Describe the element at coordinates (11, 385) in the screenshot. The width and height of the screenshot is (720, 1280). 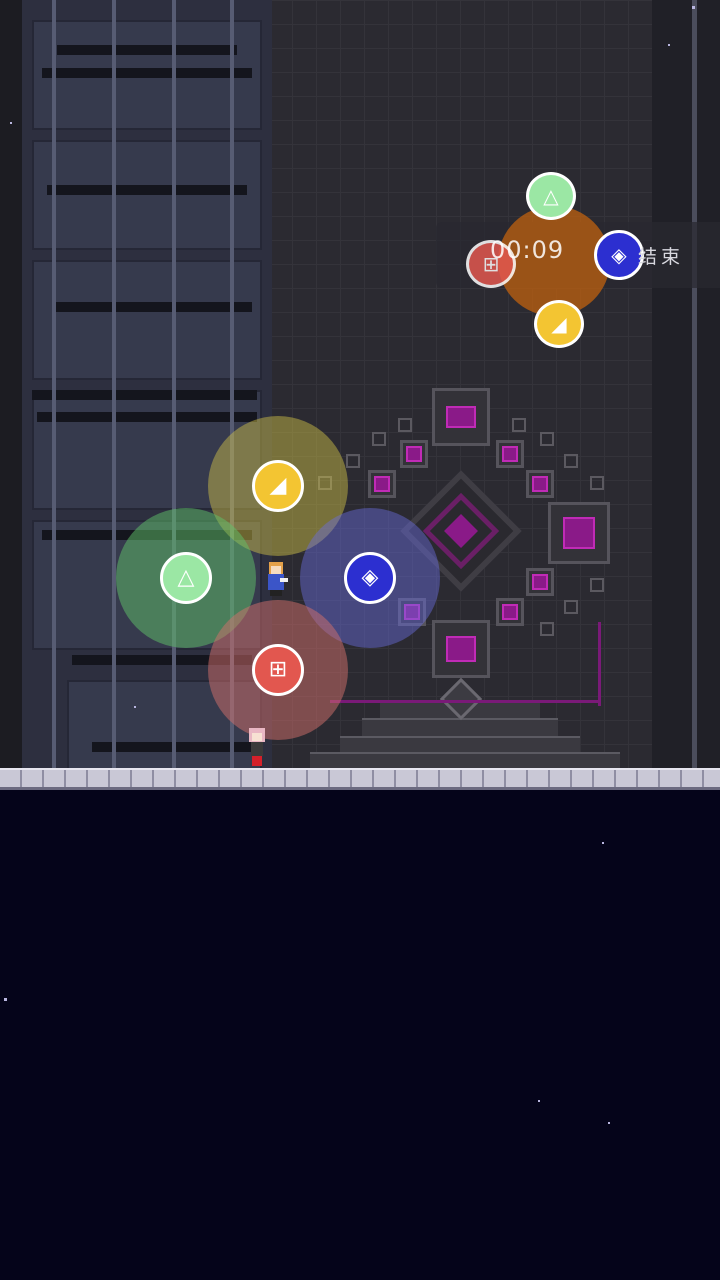
I see `left-wall` at that location.